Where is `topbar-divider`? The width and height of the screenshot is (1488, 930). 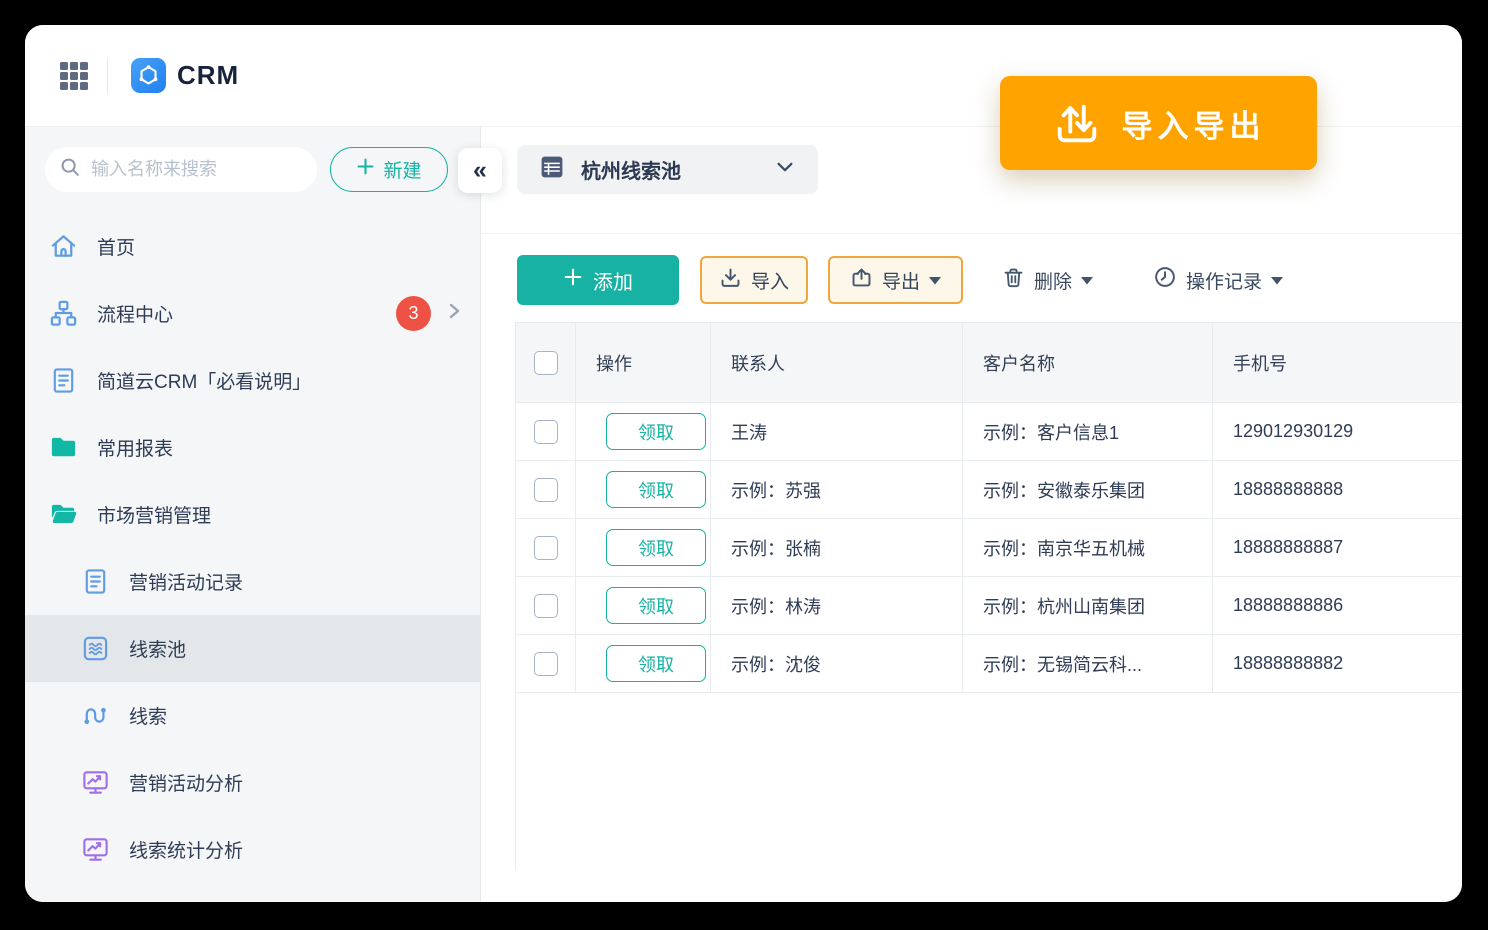
topbar-divider is located at coordinates (107, 76).